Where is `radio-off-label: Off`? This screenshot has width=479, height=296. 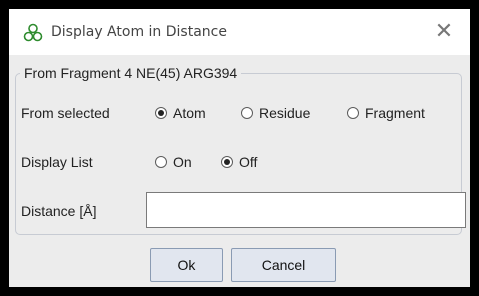 radio-off-label: Off is located at coordinates (248, 162).